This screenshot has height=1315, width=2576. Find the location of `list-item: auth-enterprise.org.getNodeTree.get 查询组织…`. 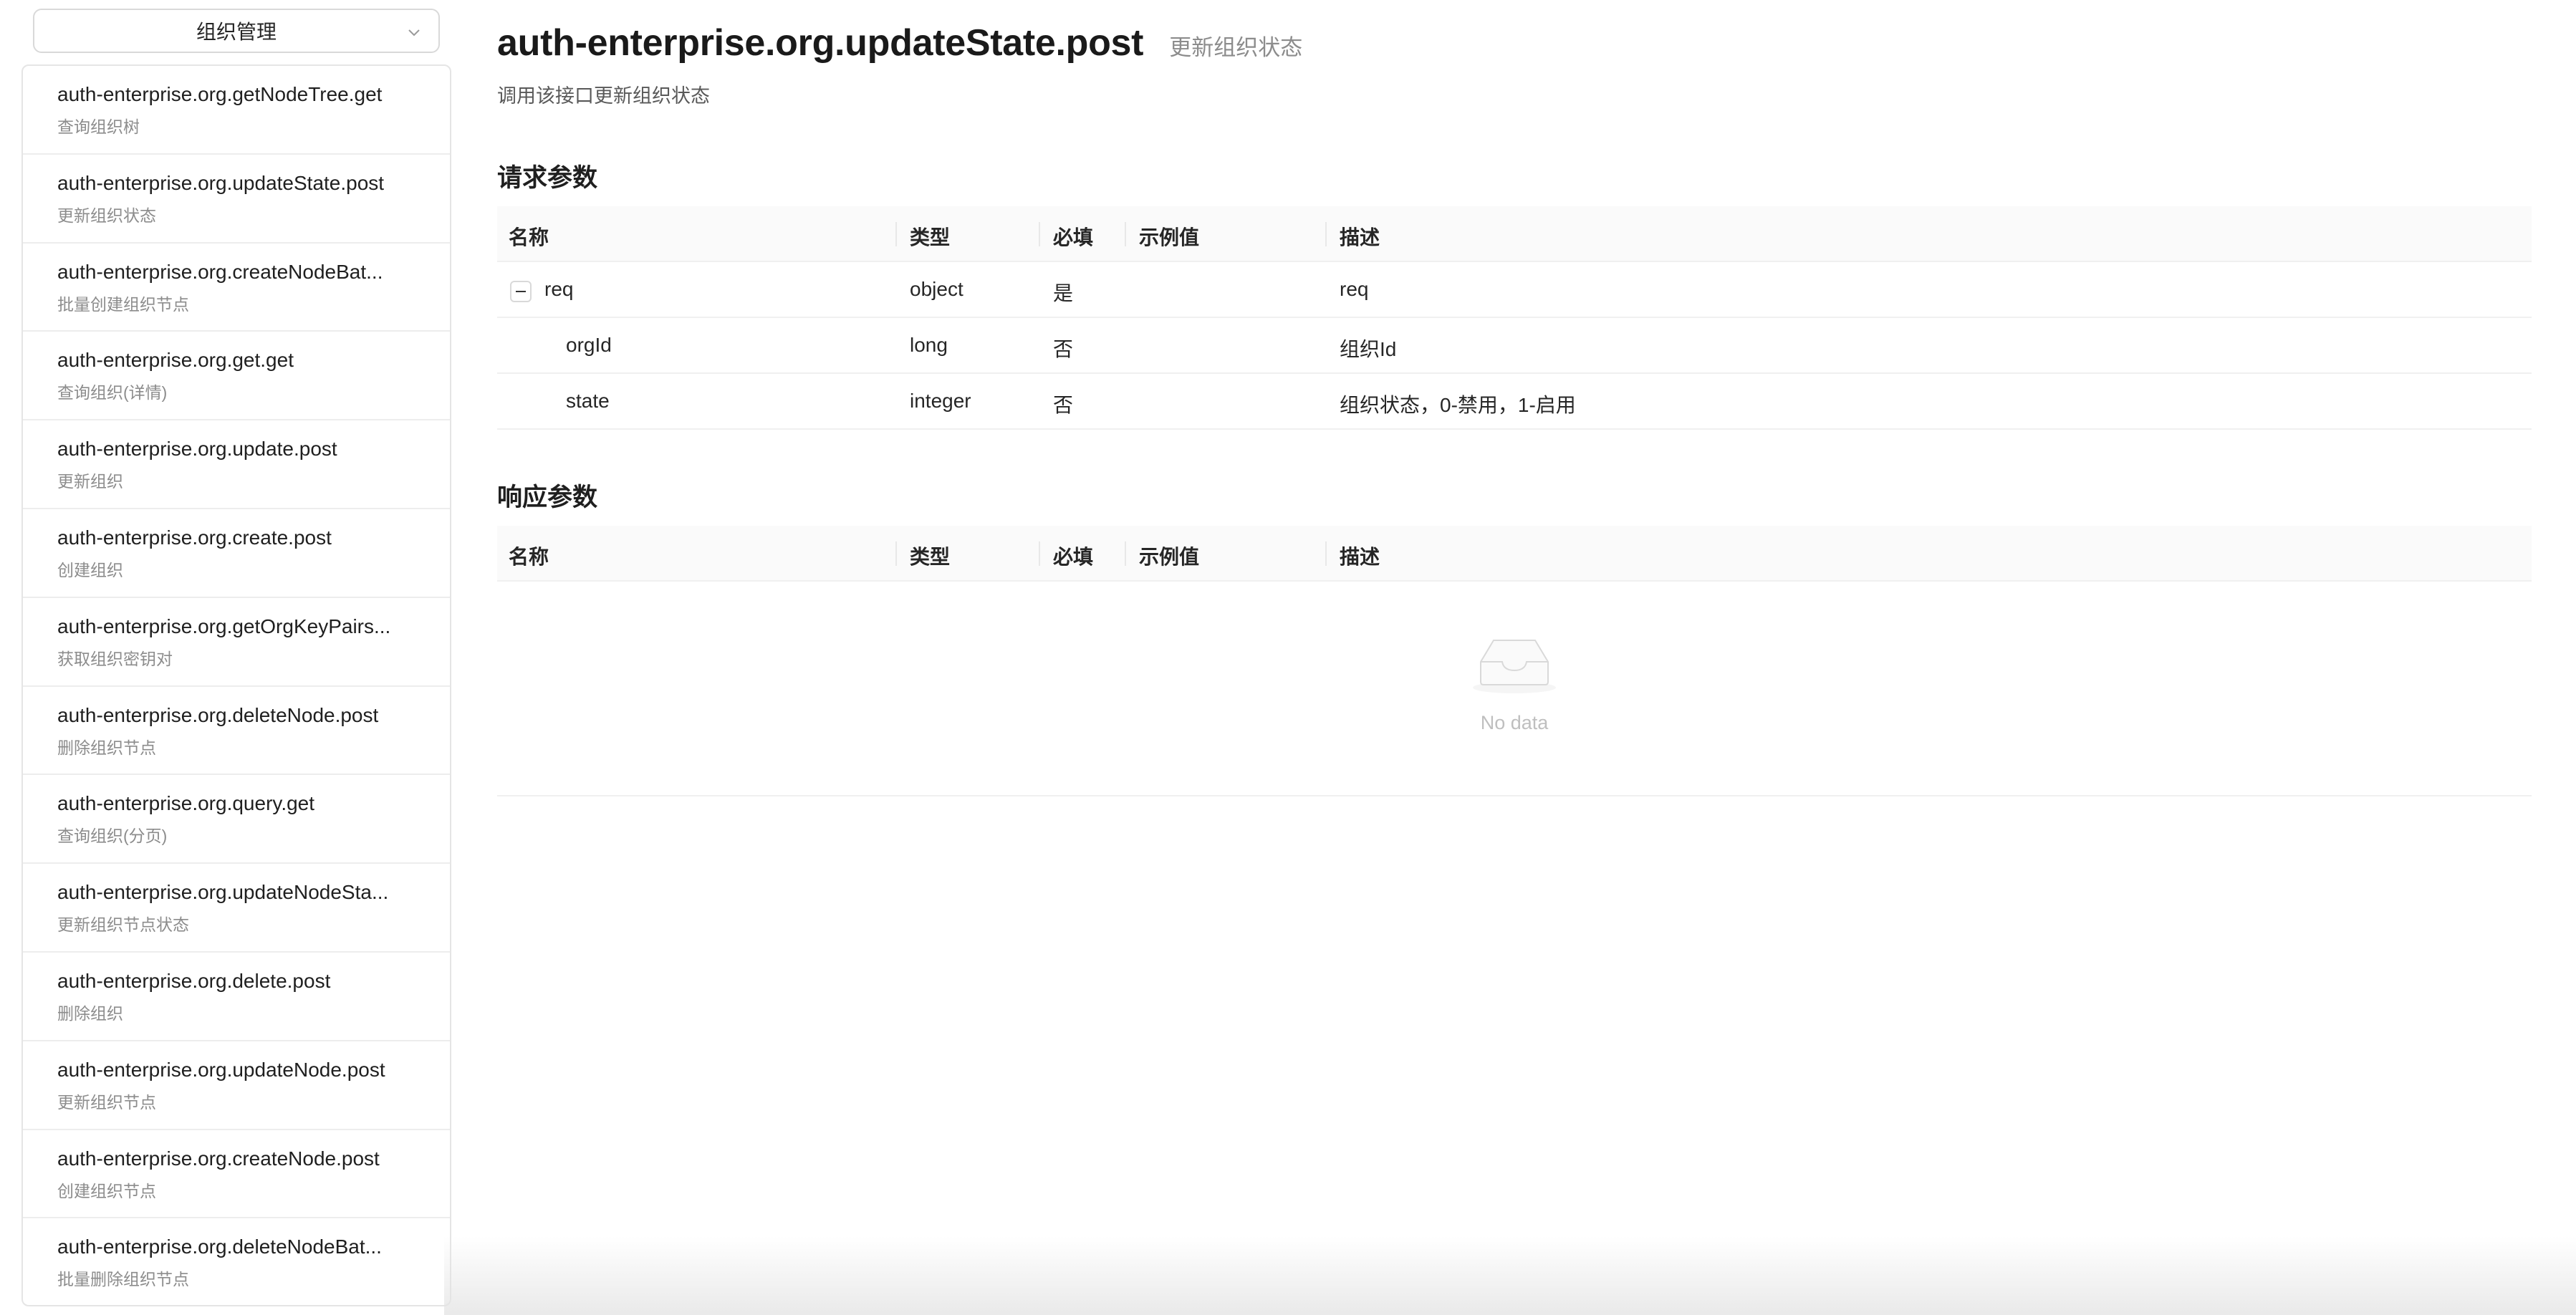

list-item: auth-enterprise.org.getNodeTree.get 查询组织… is located at coordinates (237, 110).